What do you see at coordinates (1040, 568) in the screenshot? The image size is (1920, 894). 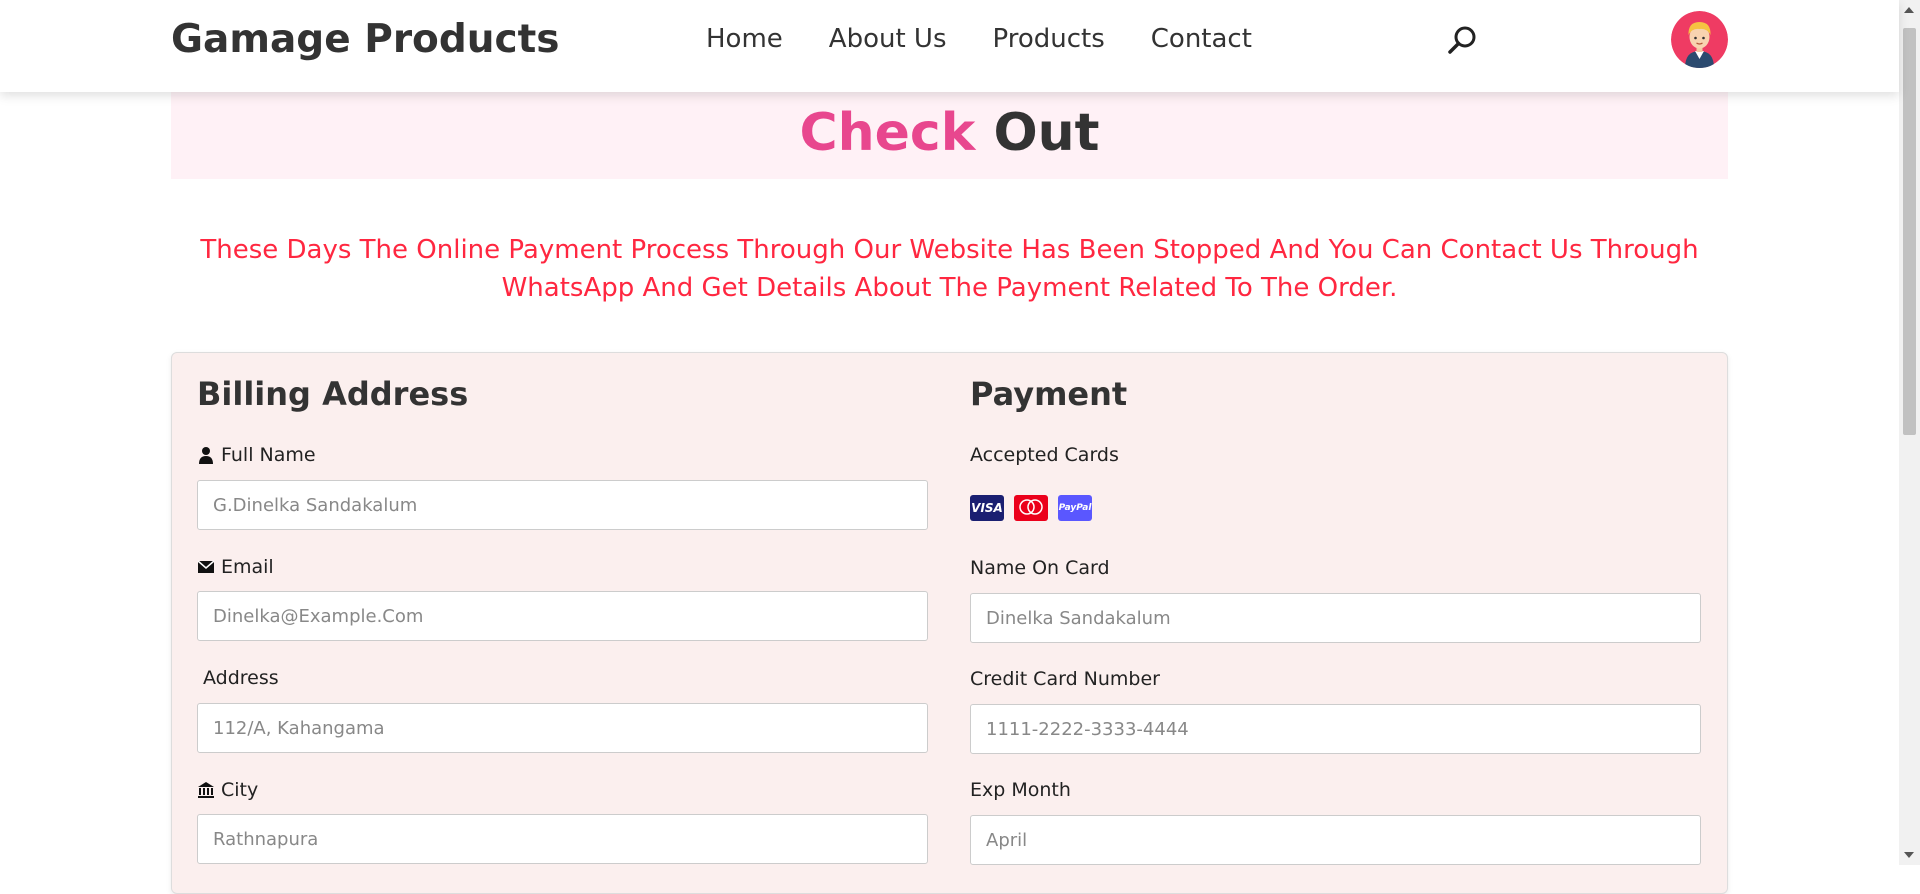 I see `name-on-card-label: Name On Card` at bounding box center [1040, 568].